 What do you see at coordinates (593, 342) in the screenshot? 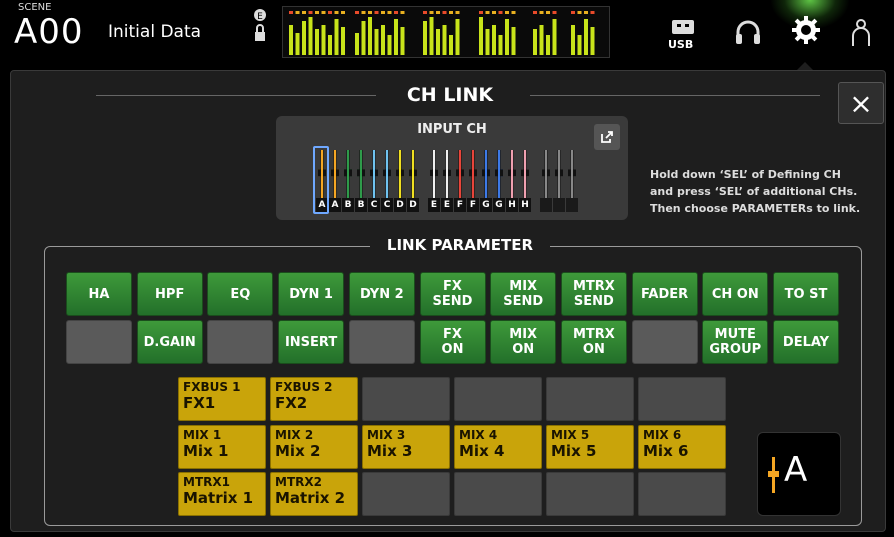
I see `param-mtrx-on-button: MTRX ON` at bounding box center [593, 342].